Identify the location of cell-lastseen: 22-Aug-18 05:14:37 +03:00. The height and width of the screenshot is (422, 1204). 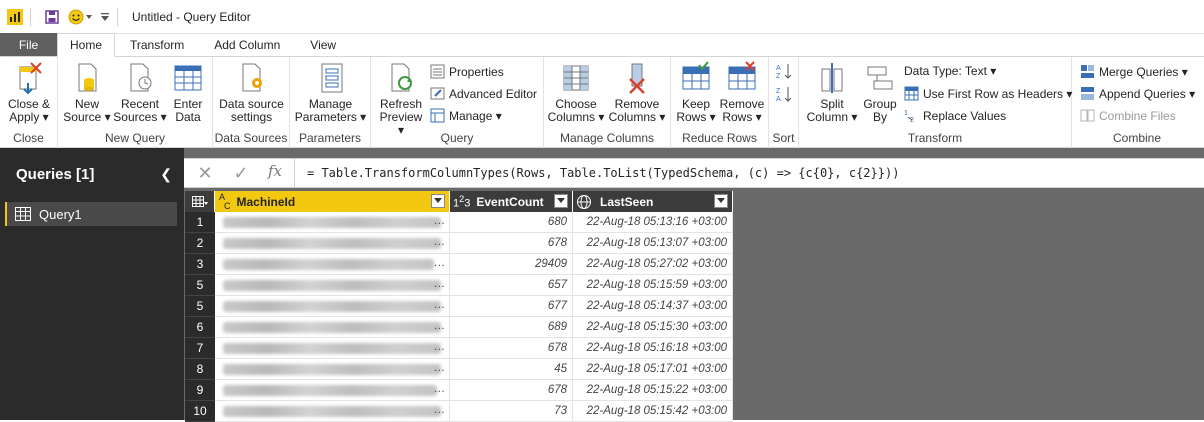
(653, 306).